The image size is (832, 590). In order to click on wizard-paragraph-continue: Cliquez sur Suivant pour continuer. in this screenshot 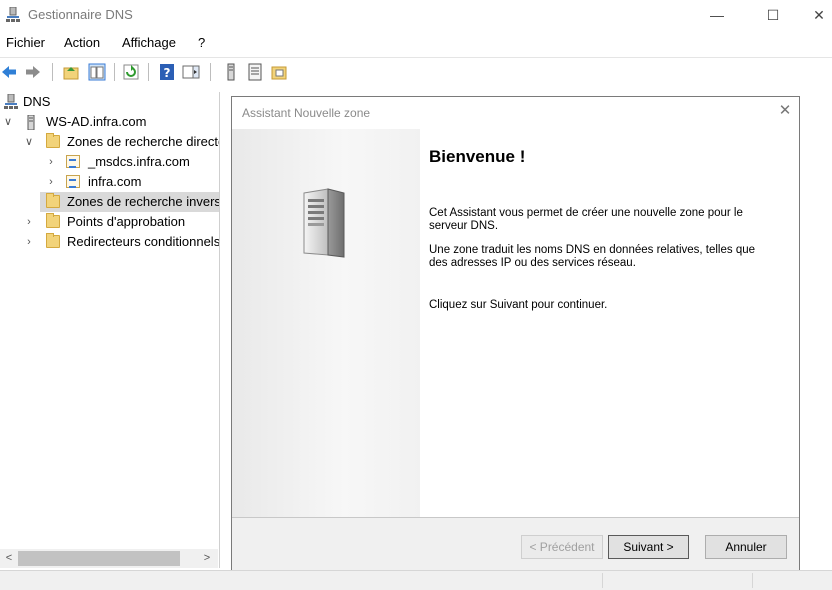, I will do `click(518, 305)`.